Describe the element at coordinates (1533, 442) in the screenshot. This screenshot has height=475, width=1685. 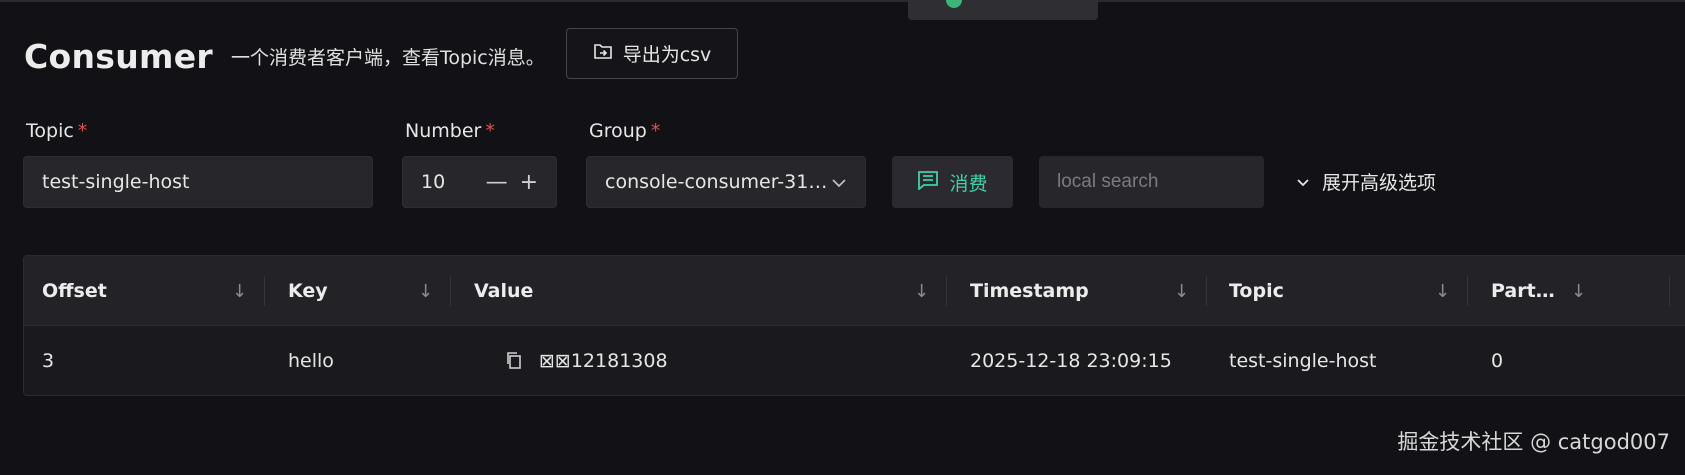
I see `watermark: 掘金技术社区 @ catgod007` at that location.